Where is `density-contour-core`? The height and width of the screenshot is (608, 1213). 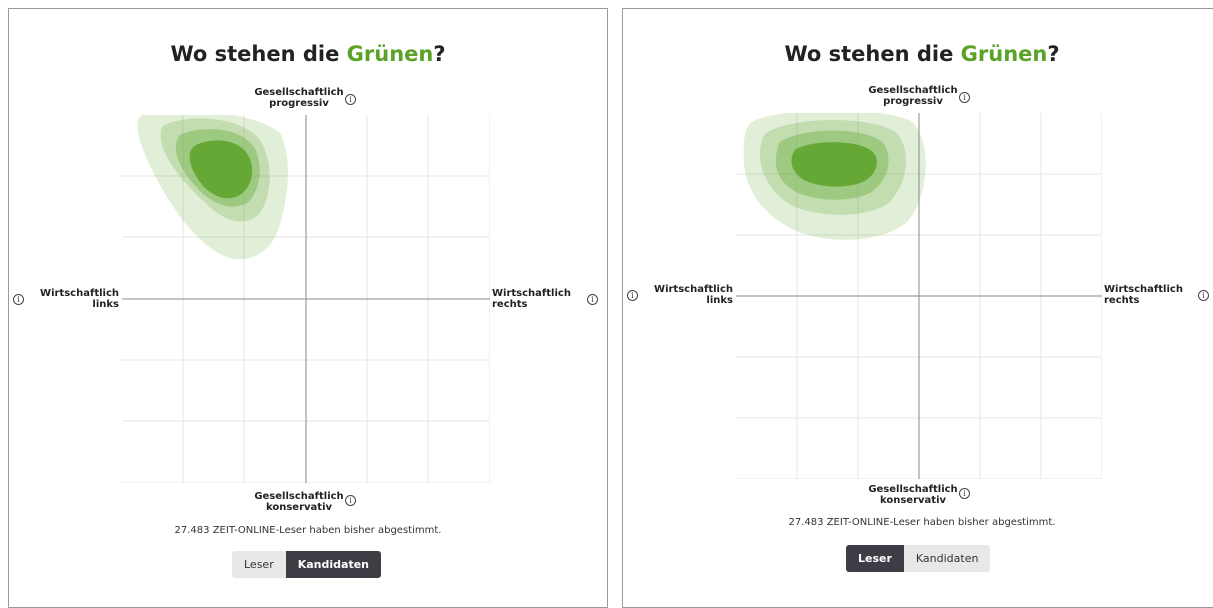 density-contour-core is located at coordinates (834, 164).